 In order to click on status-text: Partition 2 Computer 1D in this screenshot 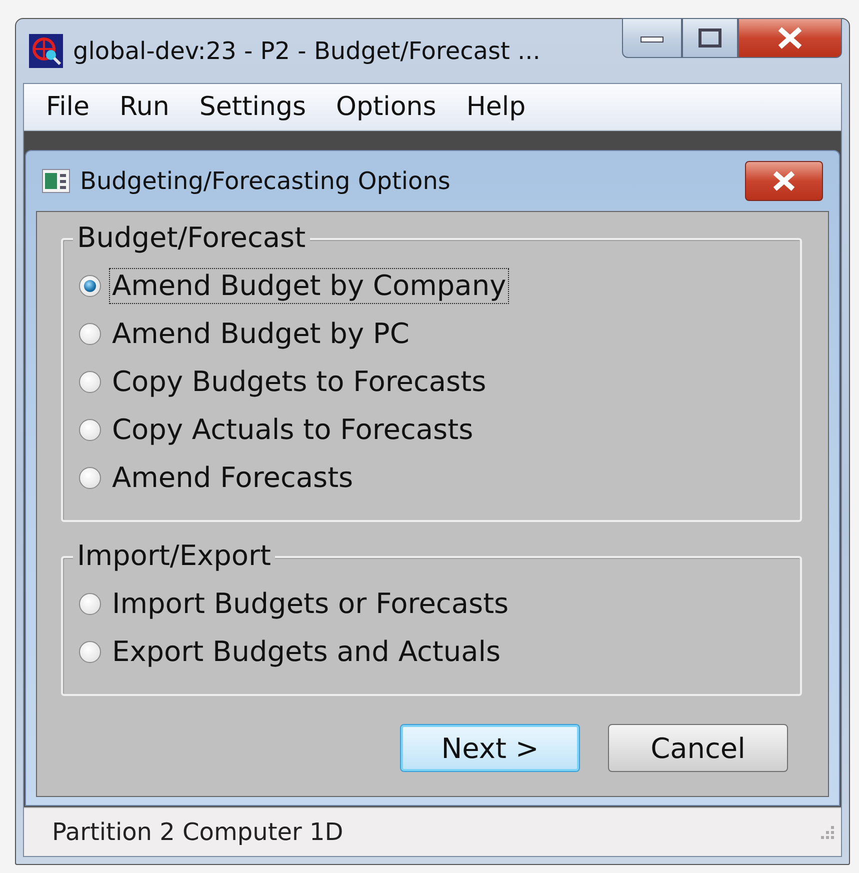, I will do `click(198, 832)`.